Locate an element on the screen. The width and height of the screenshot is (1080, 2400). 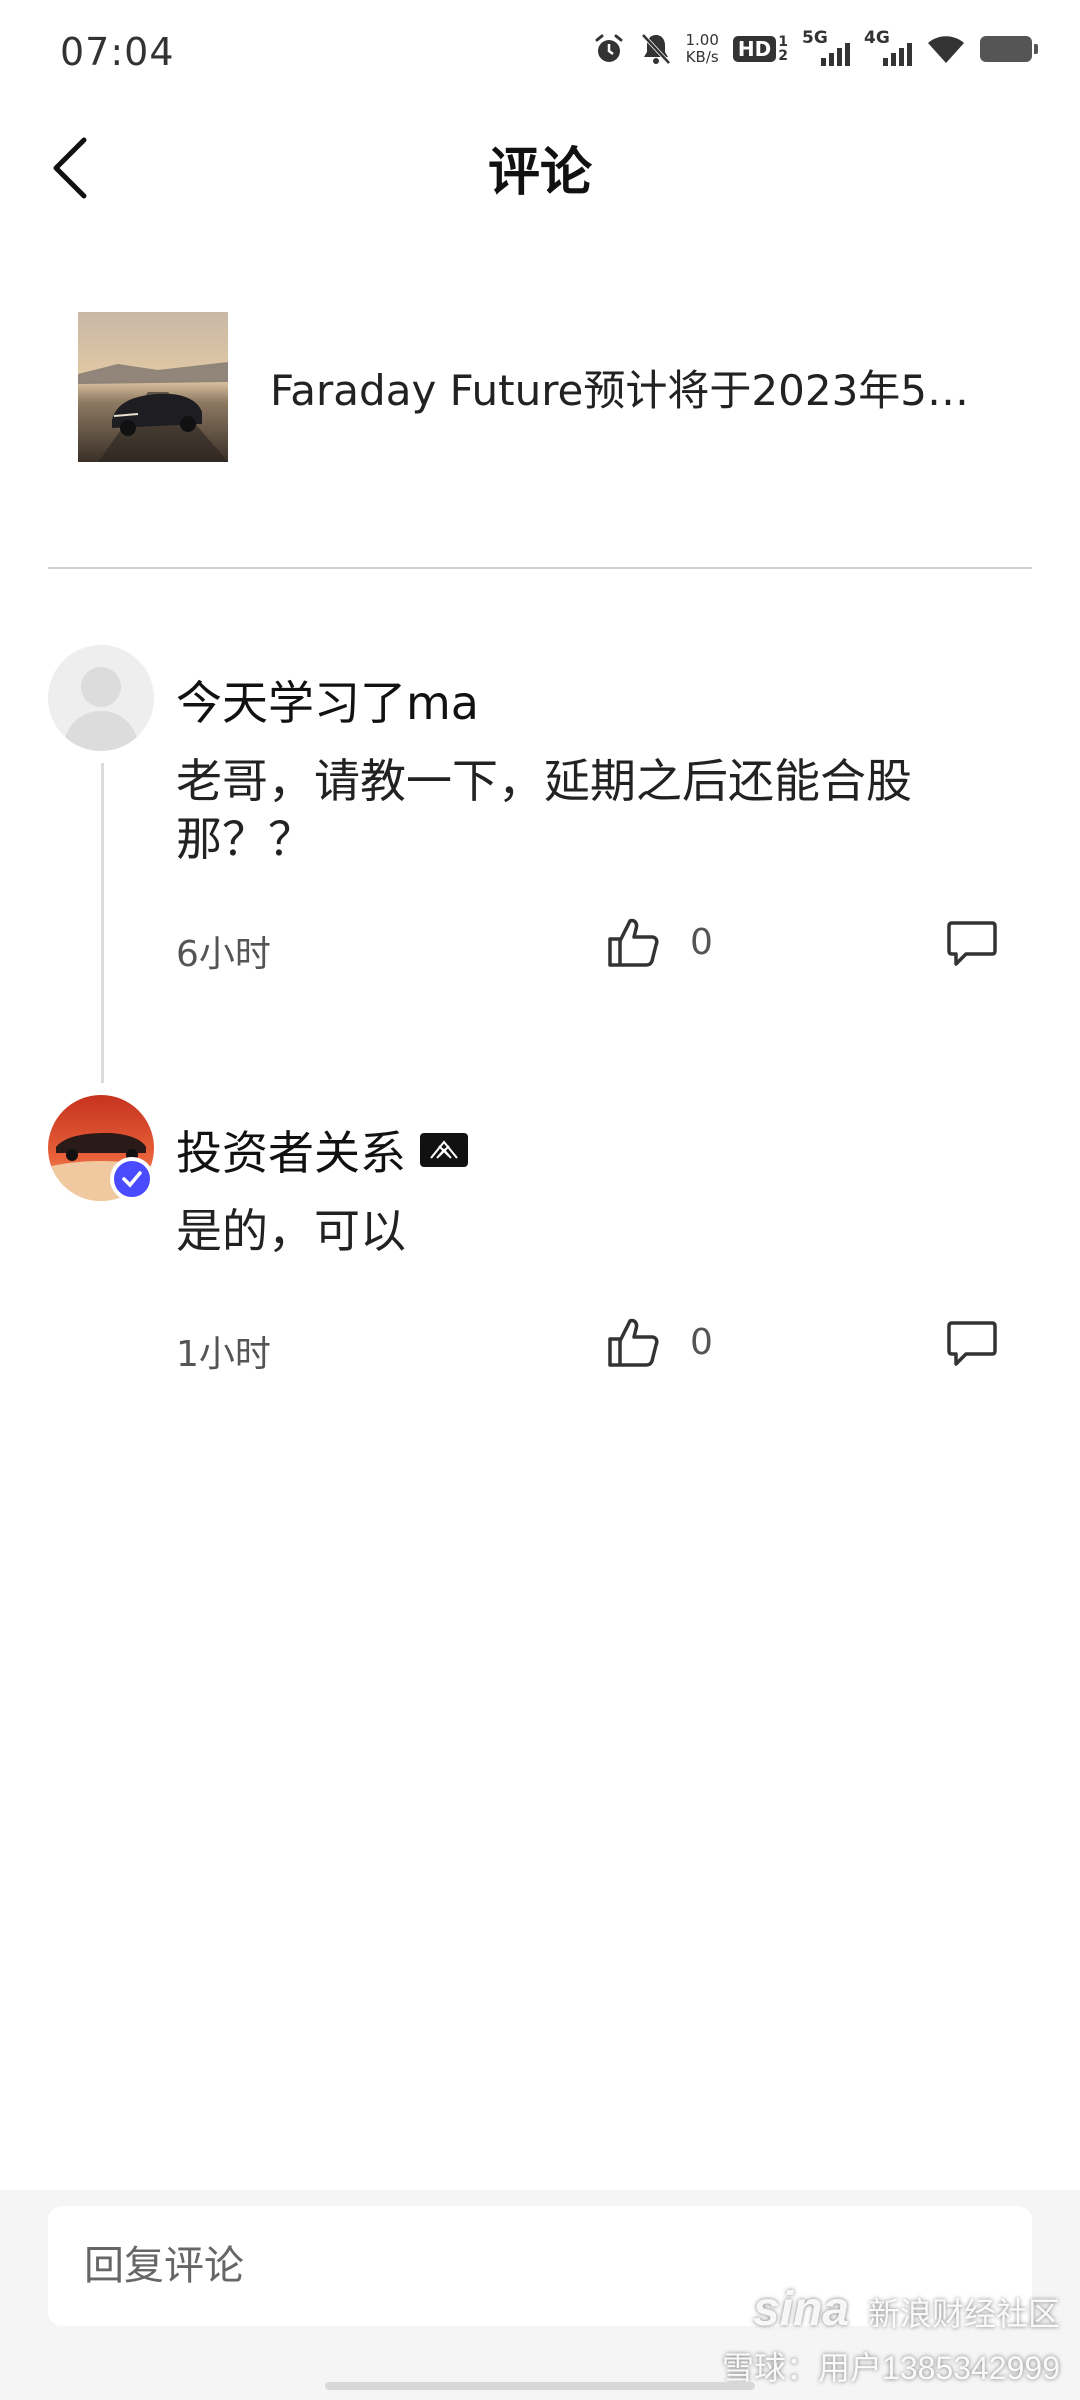
wifi-icon is located at coordinates (946, 49).